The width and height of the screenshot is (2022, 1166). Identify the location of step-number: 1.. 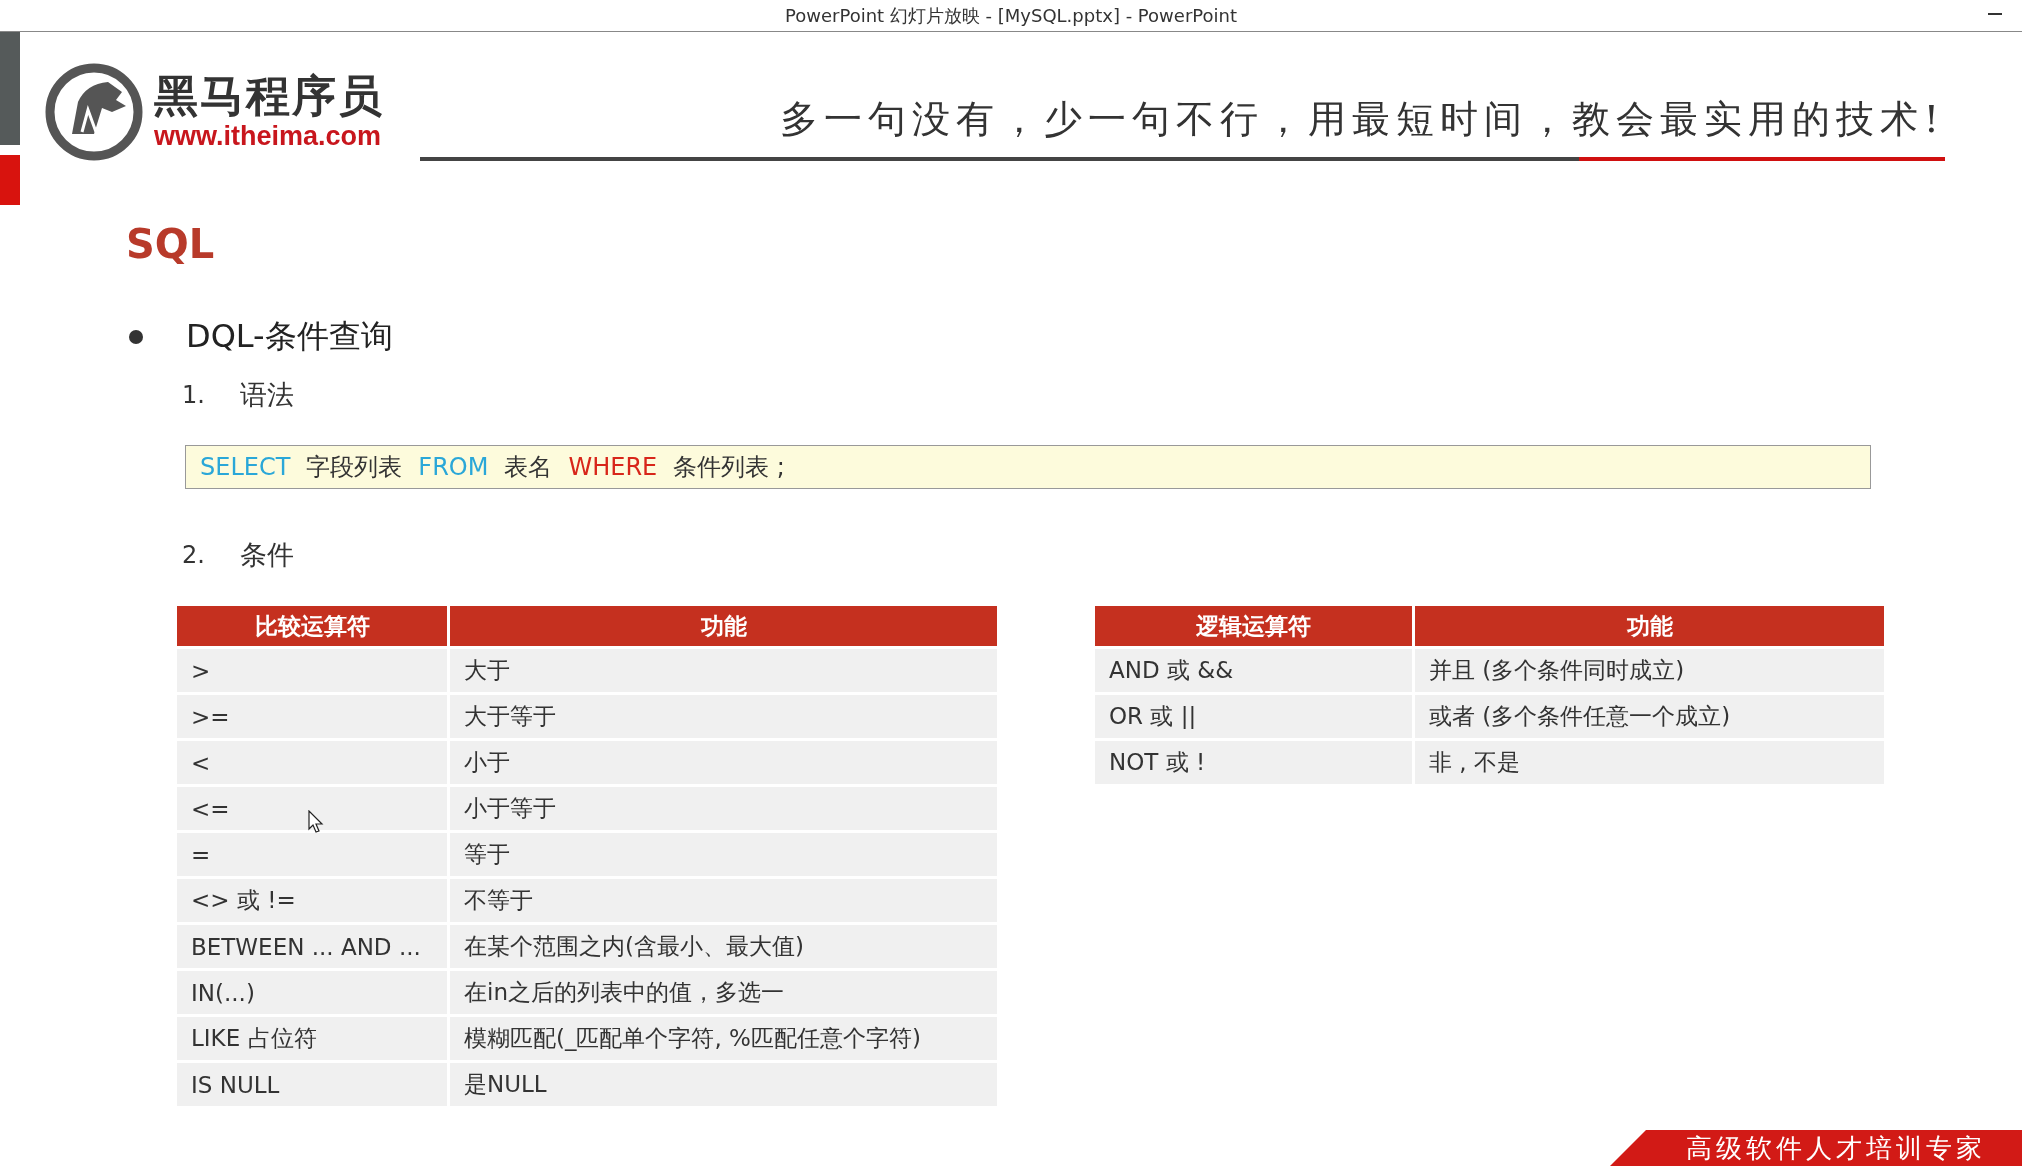
(194, 395).